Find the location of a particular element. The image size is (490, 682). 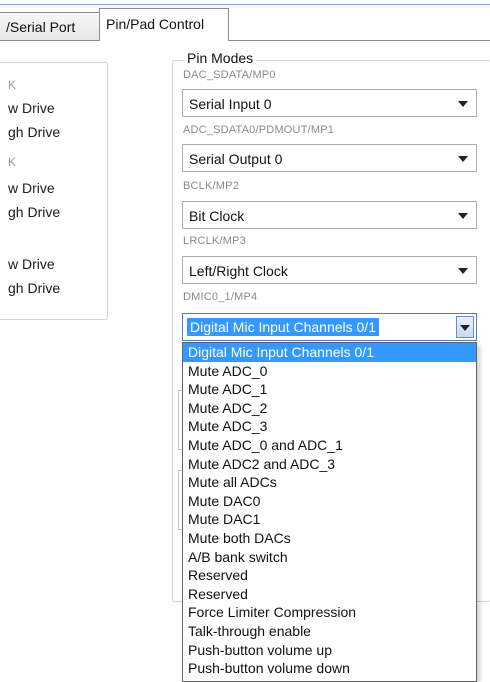

pin-label-mp4: DMIC0_1/MP4 is located at coordinates (220, 297).